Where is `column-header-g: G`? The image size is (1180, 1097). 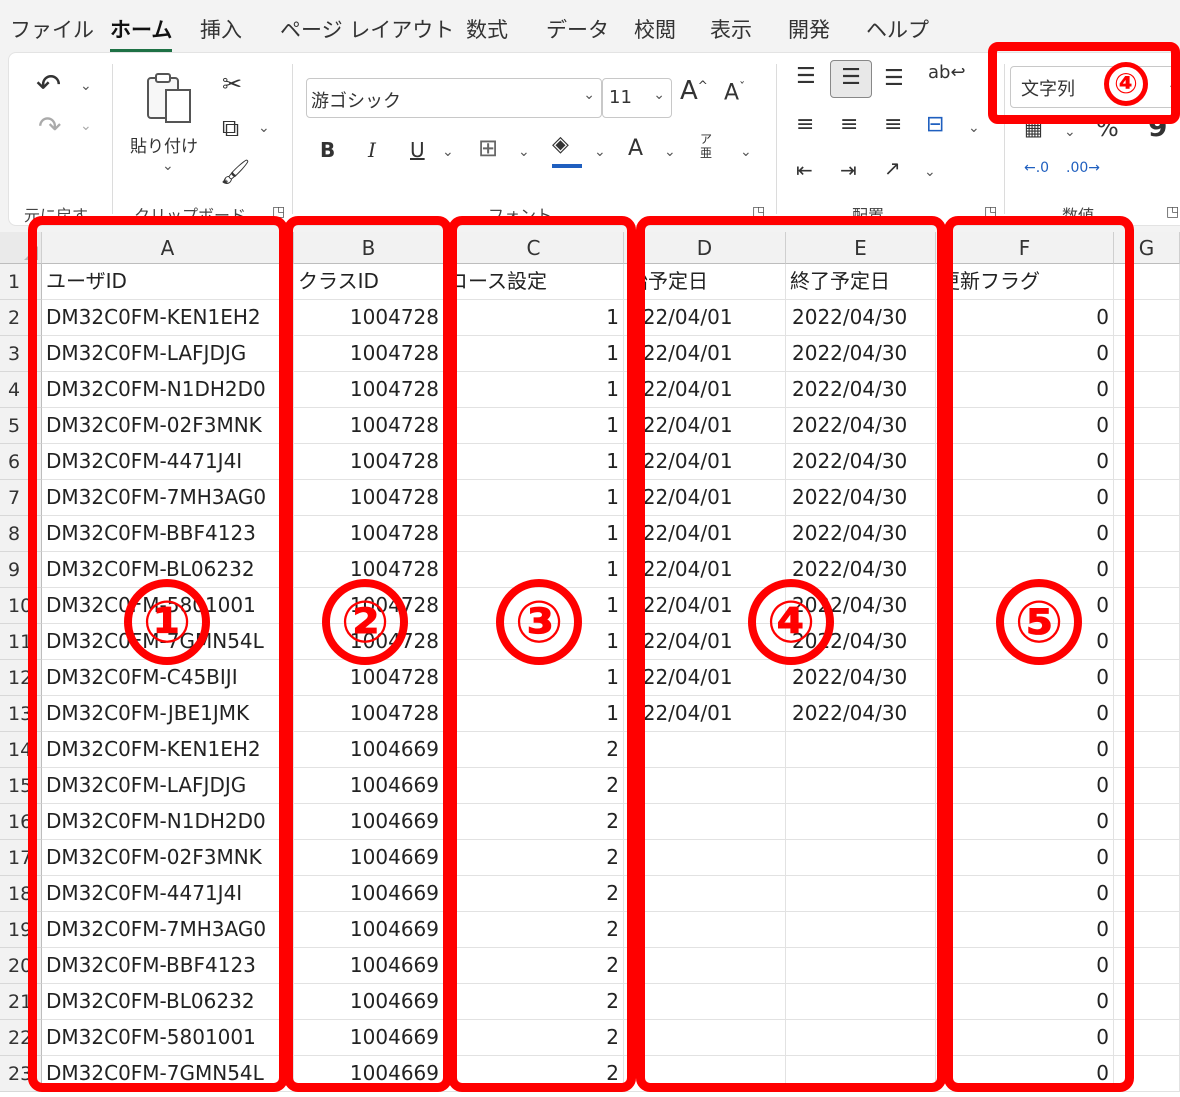
column-header-g: G is located at coordinates (1147, 248).